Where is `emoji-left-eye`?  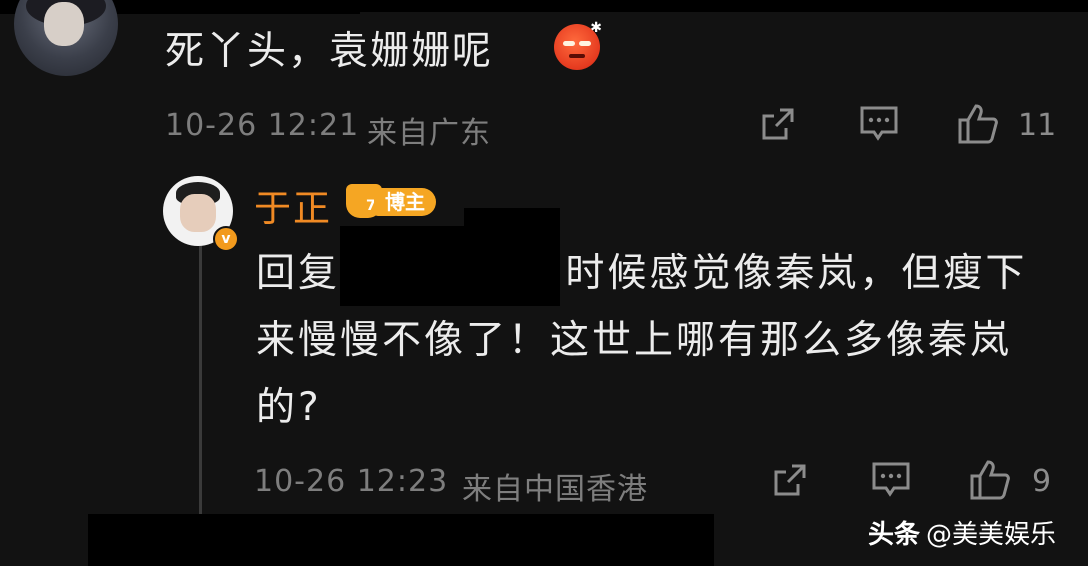
emoji-left-eye is located at coordinates (569, 43).